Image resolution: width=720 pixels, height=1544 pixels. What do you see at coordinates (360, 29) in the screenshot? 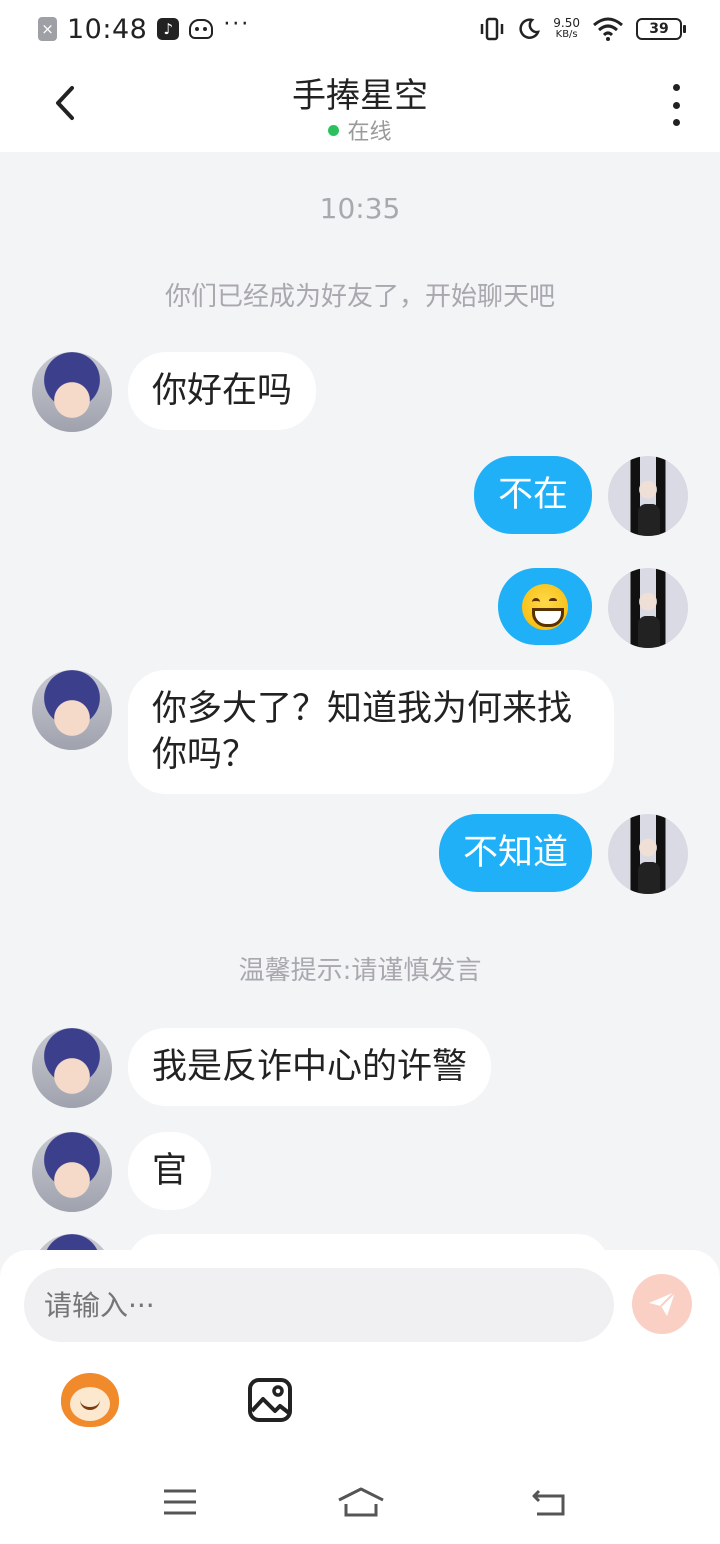
I see `status-bar: × 10:48 ♪ ··· 9.50 KB/s 39` at bounding box center [360, 29].